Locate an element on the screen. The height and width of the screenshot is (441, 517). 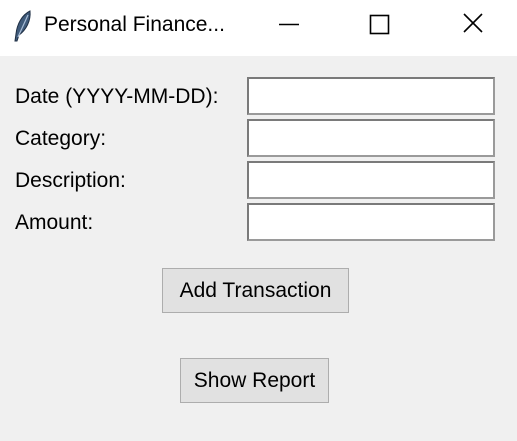
close-button is located at coordinates (472, 25).